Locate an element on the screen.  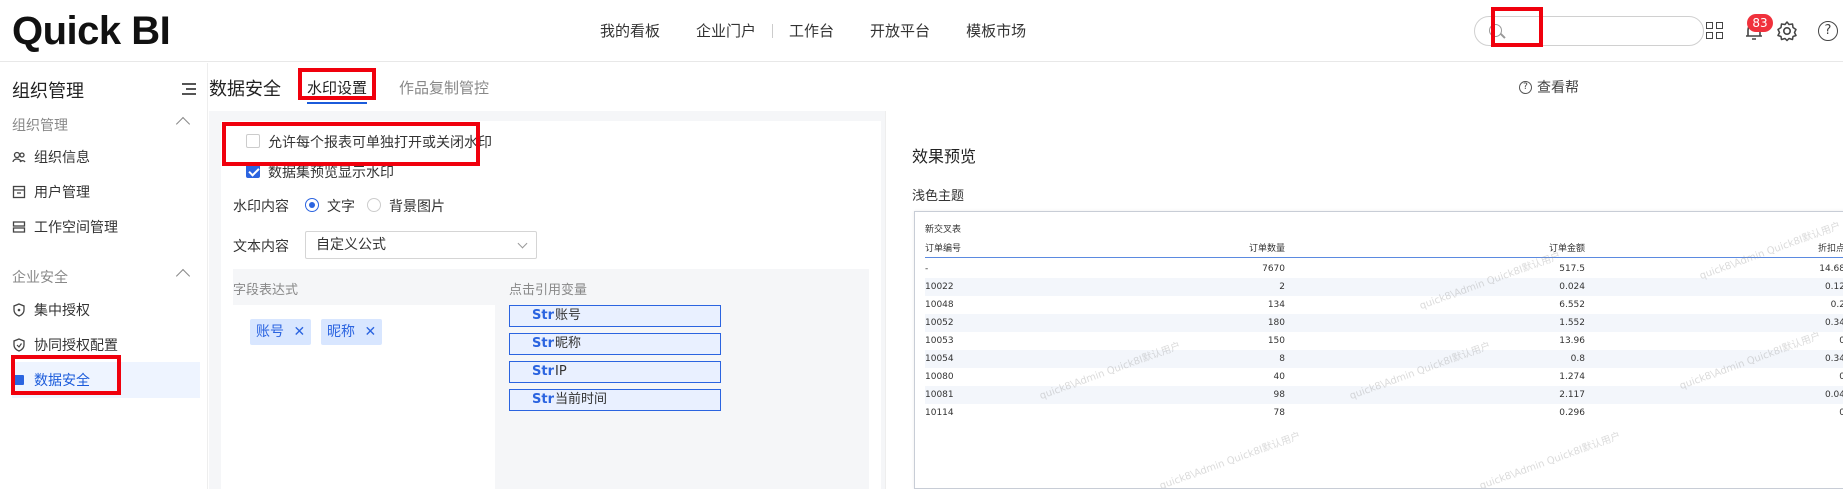
table-cell: 6.552 is located at coordinates (1572, 305).